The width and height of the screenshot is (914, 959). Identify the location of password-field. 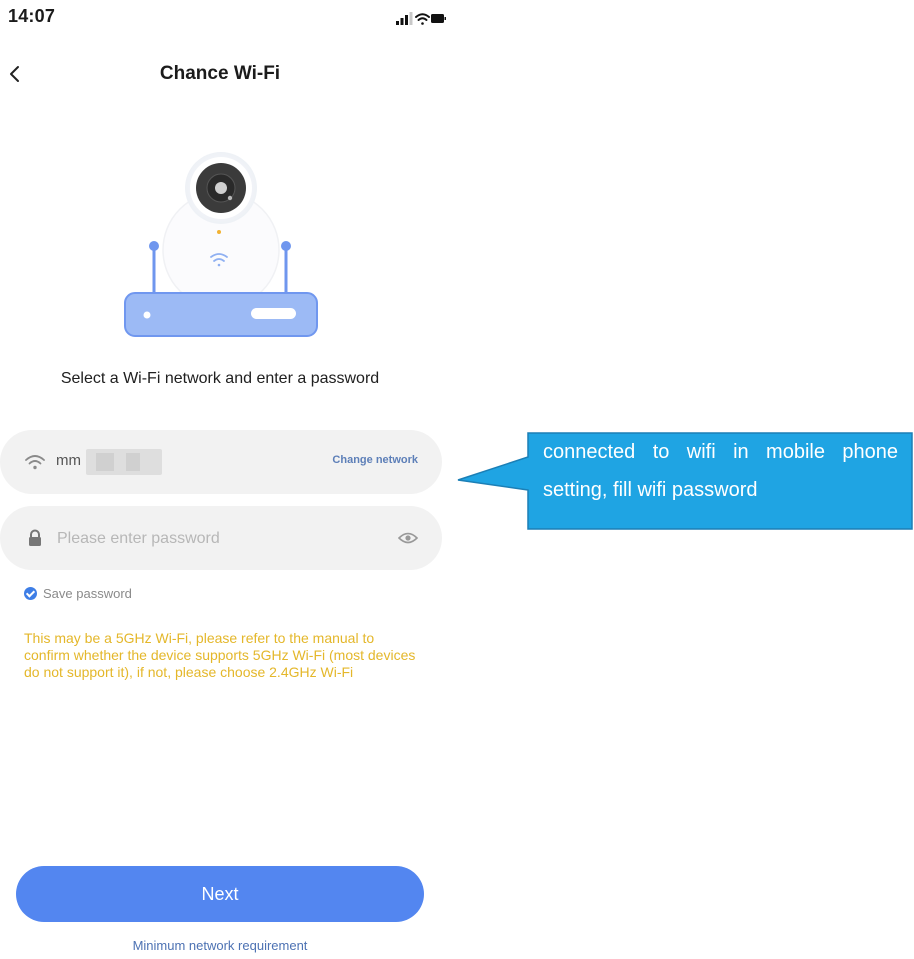
(221, 538).